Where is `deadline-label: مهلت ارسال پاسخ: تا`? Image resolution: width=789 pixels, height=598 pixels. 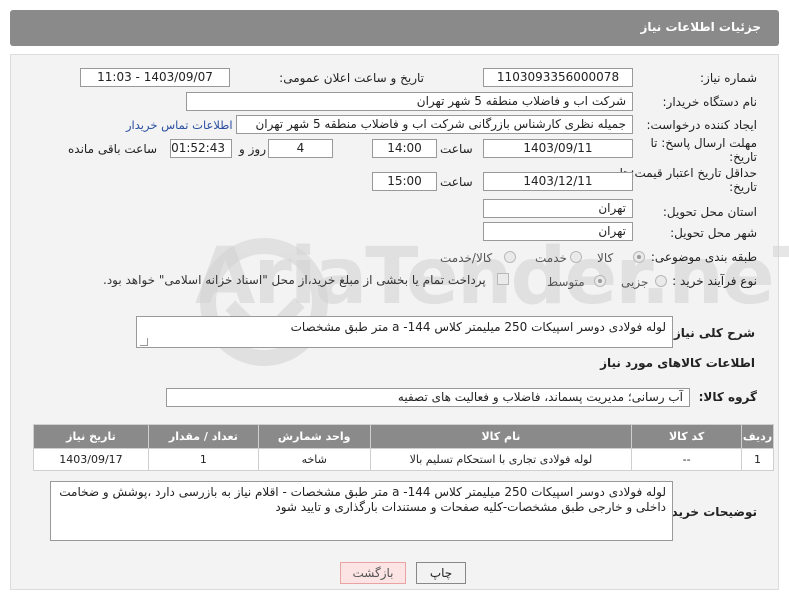
deadline-label: مهلت ارسال پاسخ: تا is located at coordinates (703, 143).